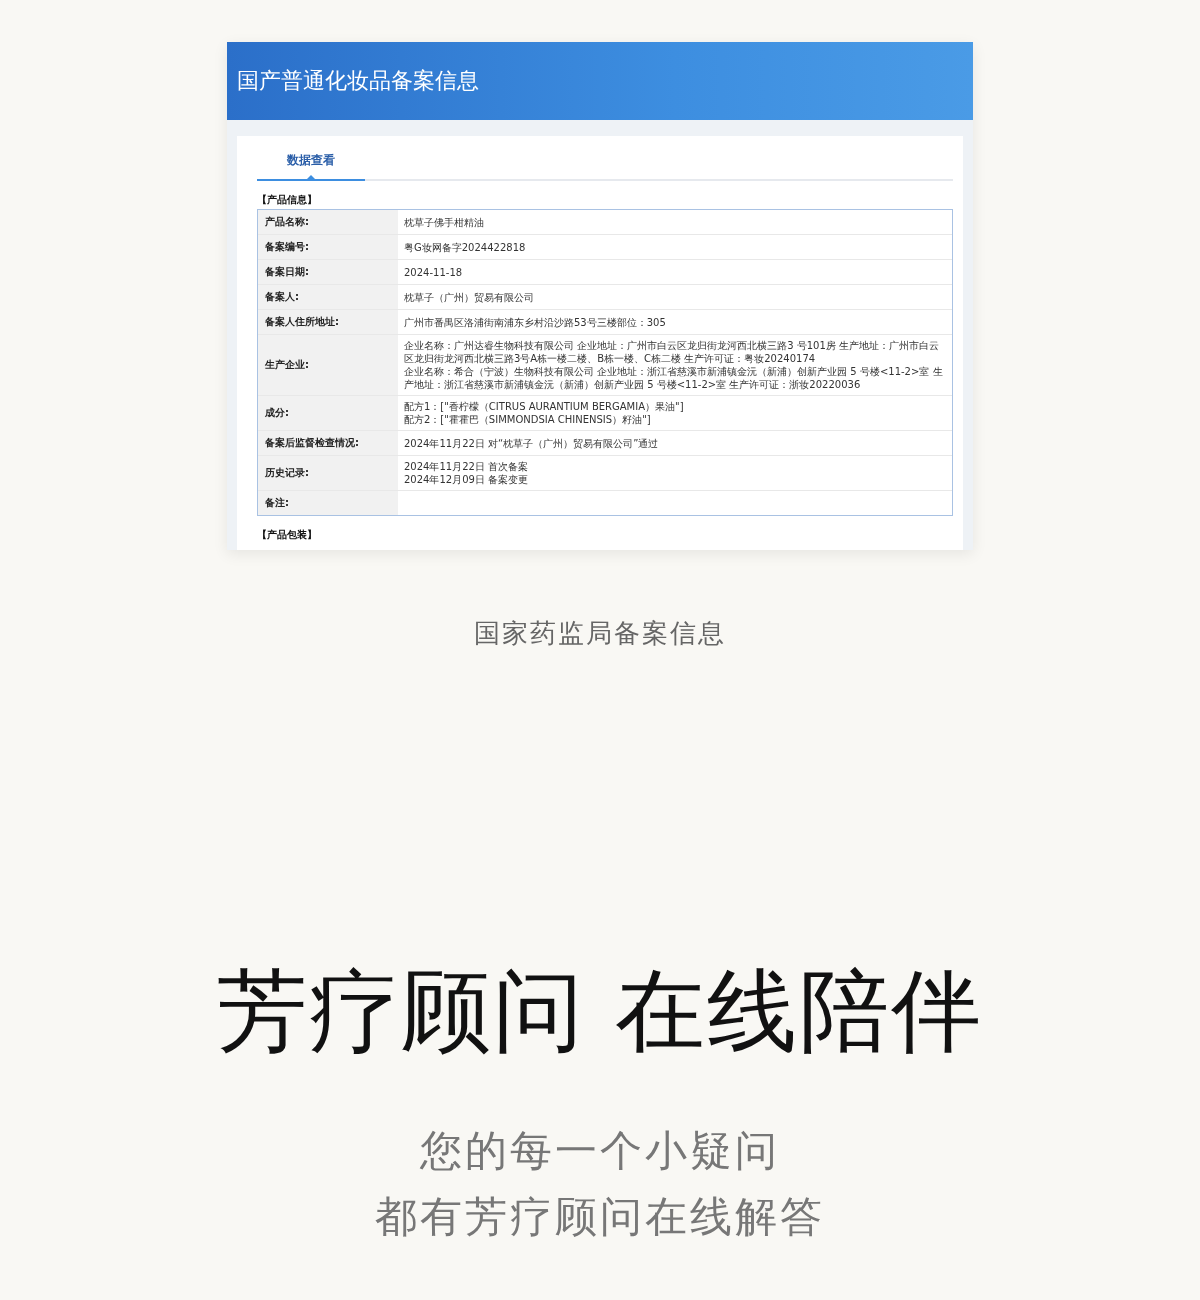 The height and width of the screenshot is (1300, 1200). Describe the element at coordinates (328, 222) in the screenshot. I see `field-label: 产品名称:` at that location.